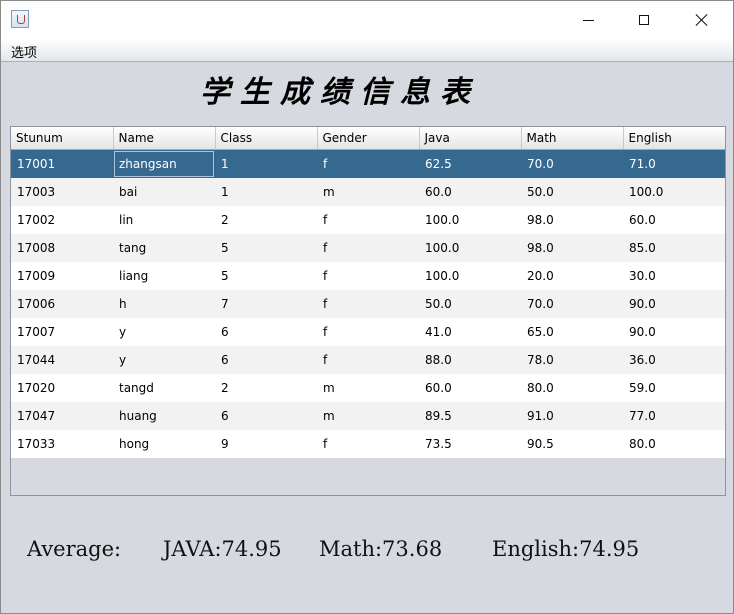  Describe the element at coordinates (266, 443) in the screenshot. I see `cell-class: 9` at that location.